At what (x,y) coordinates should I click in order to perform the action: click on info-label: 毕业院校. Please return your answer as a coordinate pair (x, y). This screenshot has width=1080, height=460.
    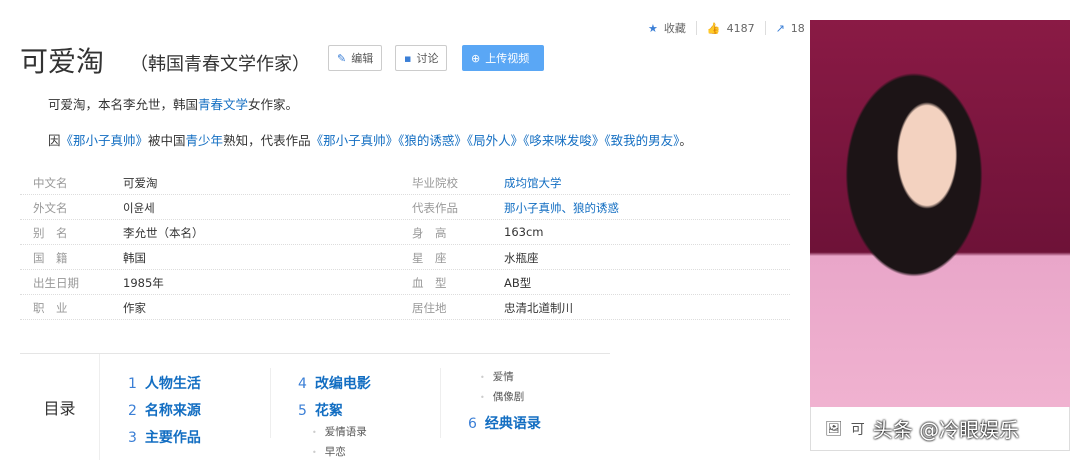
    Looking at the image, I should click on (435, 183).